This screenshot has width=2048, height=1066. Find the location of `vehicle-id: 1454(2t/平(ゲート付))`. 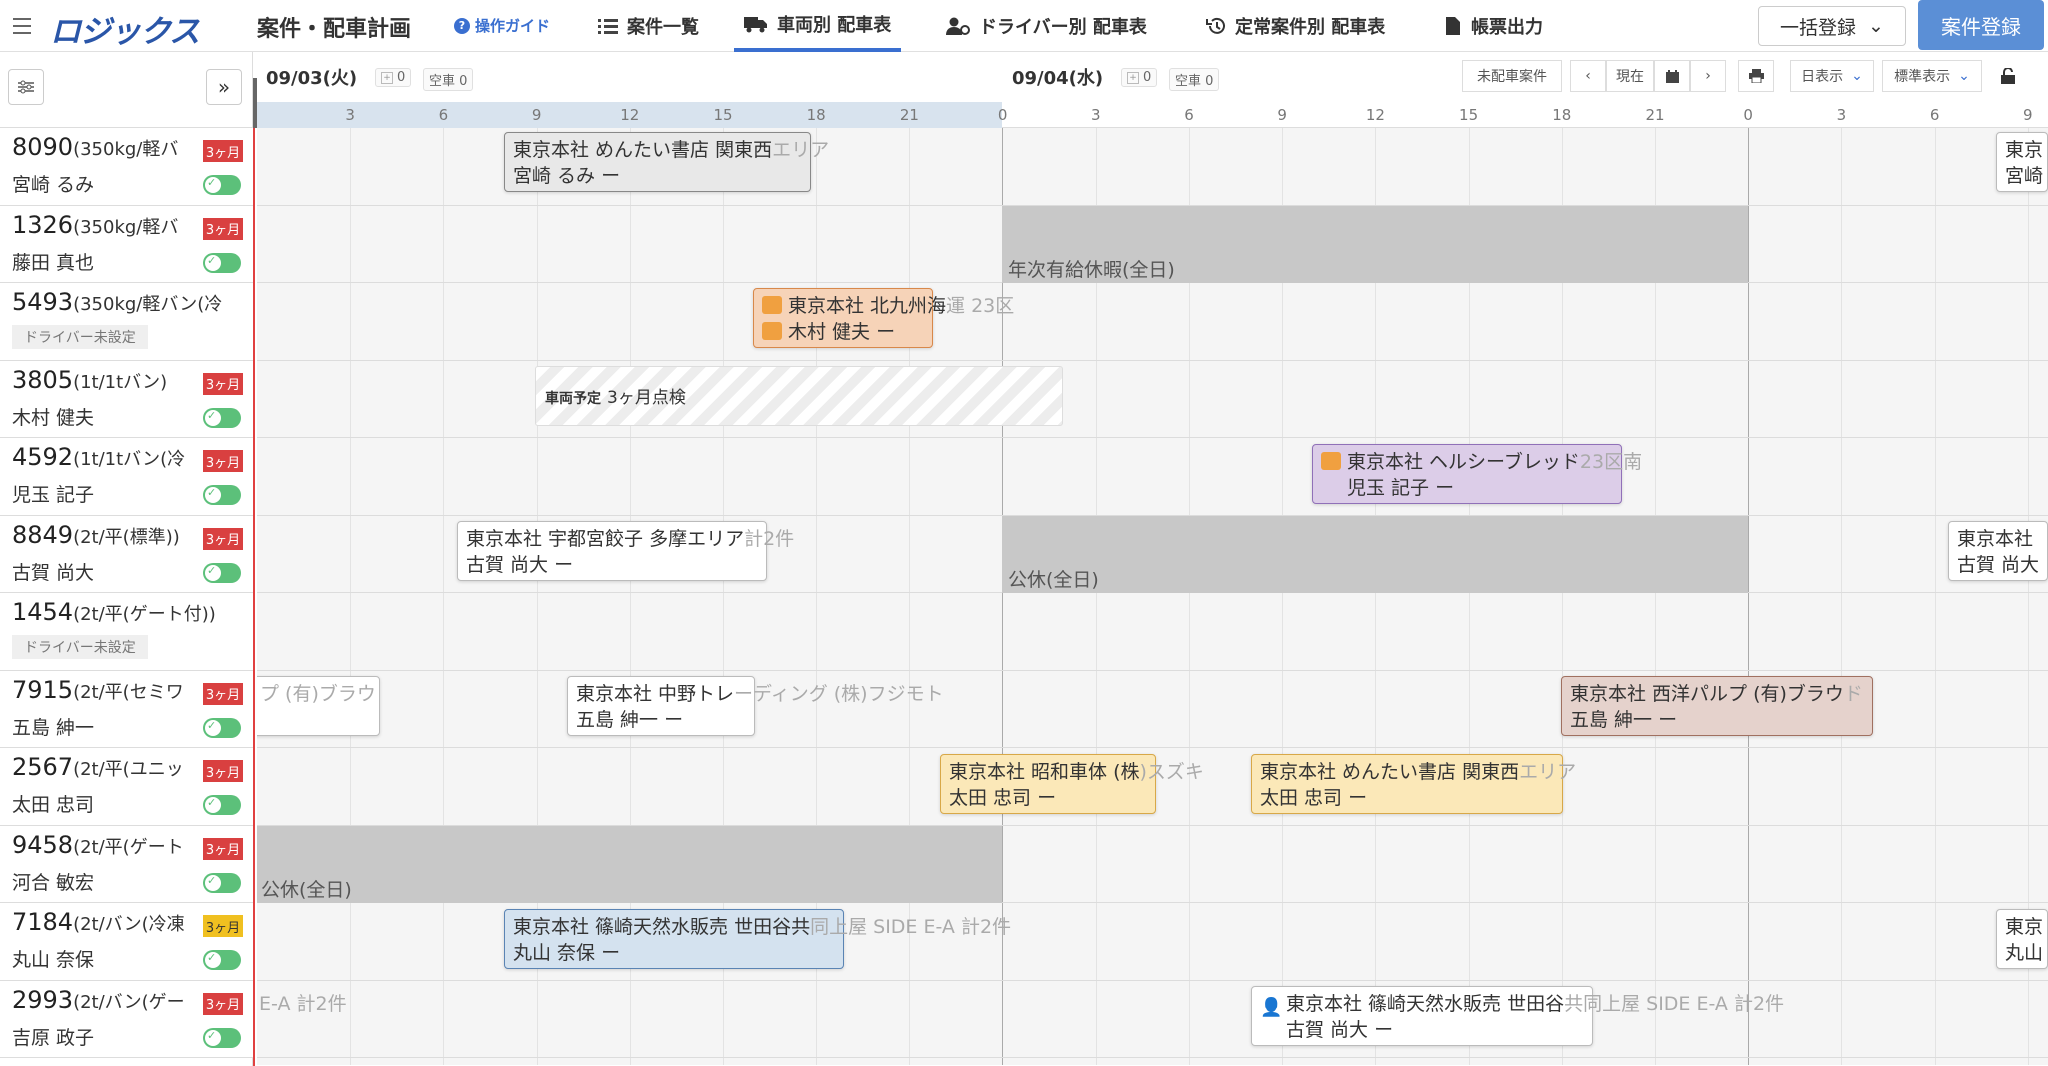

vehicle-id: 1454(2t/平(ゲート付)) is located at coordinates (114, 612).